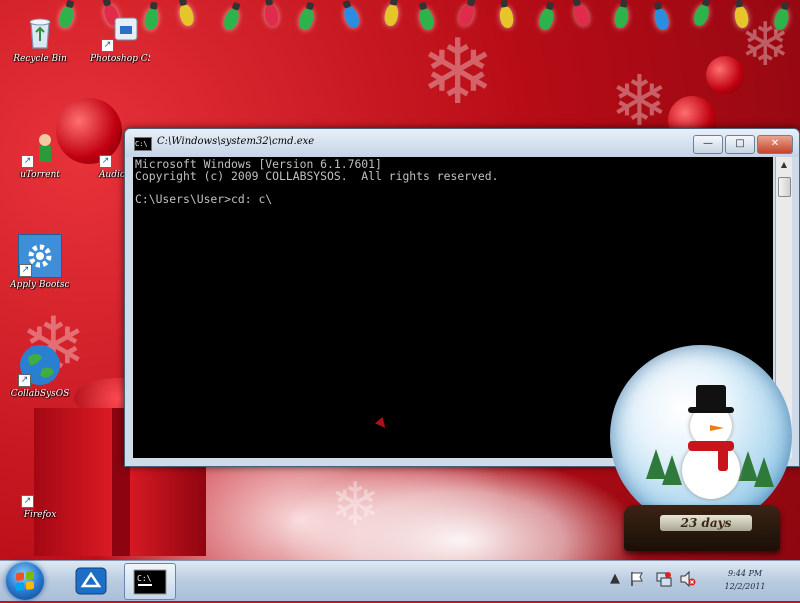  Describe the element at coordinates (382, 424) in the screenshot. I see `mouse-cursor-icon` at that location.